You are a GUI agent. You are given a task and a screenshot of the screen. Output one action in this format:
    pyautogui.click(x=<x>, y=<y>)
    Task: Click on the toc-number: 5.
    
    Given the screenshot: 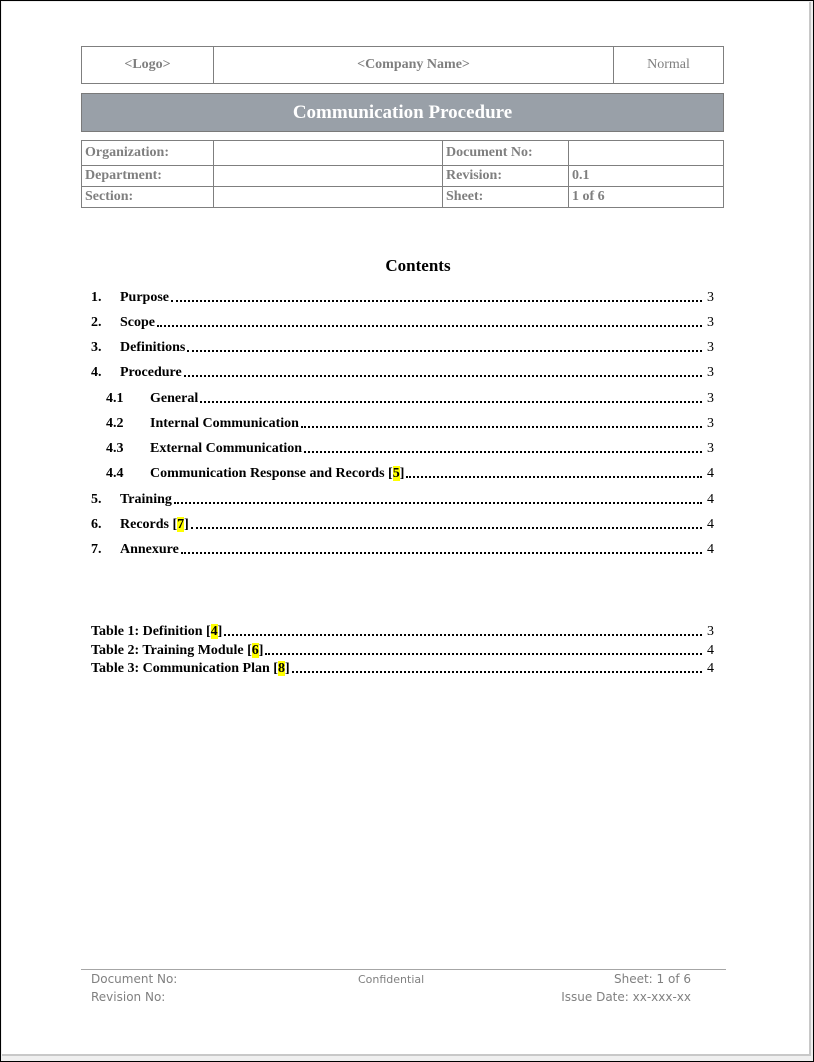 What is the action you would take?
    pyautogui.click(x=96, y=499)
    